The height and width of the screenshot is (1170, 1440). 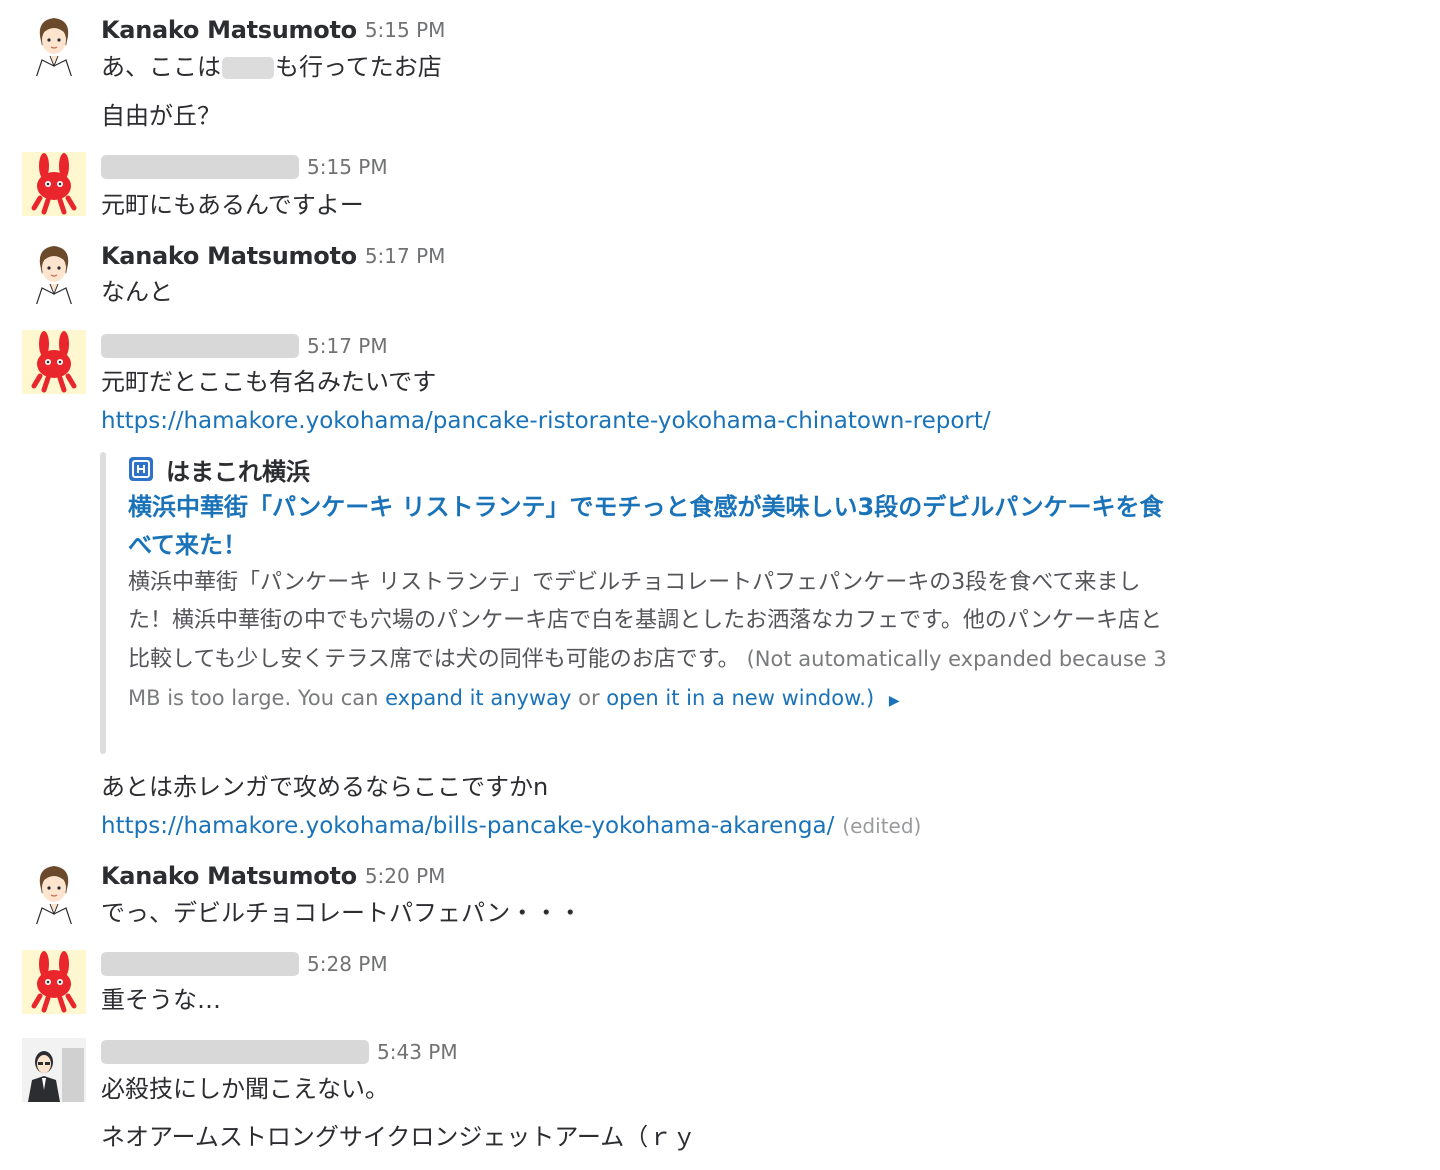 What do you see at coordinates (417, 1052) in the screenshot?
I see `timestamp: 5:43 PM` at bounding box center [417, 1052].